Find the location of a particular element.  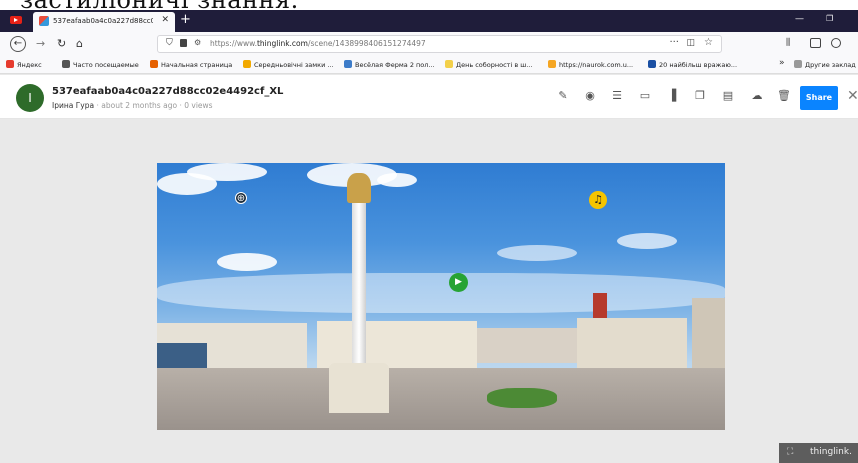

bookmark-item: Яндекс is located at coordinates (24, 64).